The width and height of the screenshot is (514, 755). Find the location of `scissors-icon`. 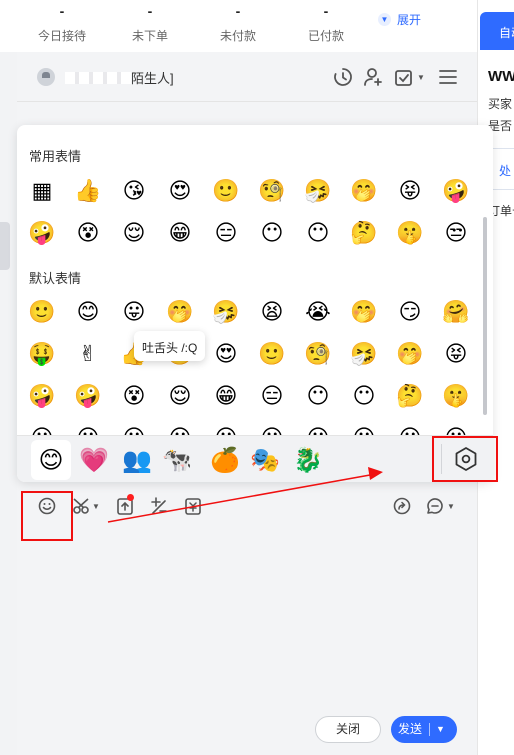

scissors-icon is located at coordinates (82, 506).